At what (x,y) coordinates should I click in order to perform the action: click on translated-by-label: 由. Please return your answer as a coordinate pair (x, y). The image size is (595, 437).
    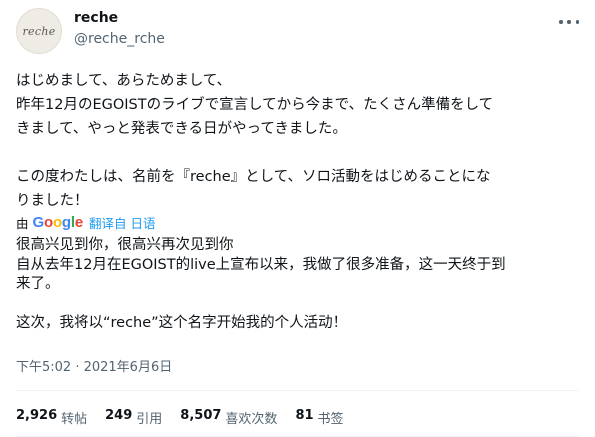
    Looking at the image, I should click on (22, 223).